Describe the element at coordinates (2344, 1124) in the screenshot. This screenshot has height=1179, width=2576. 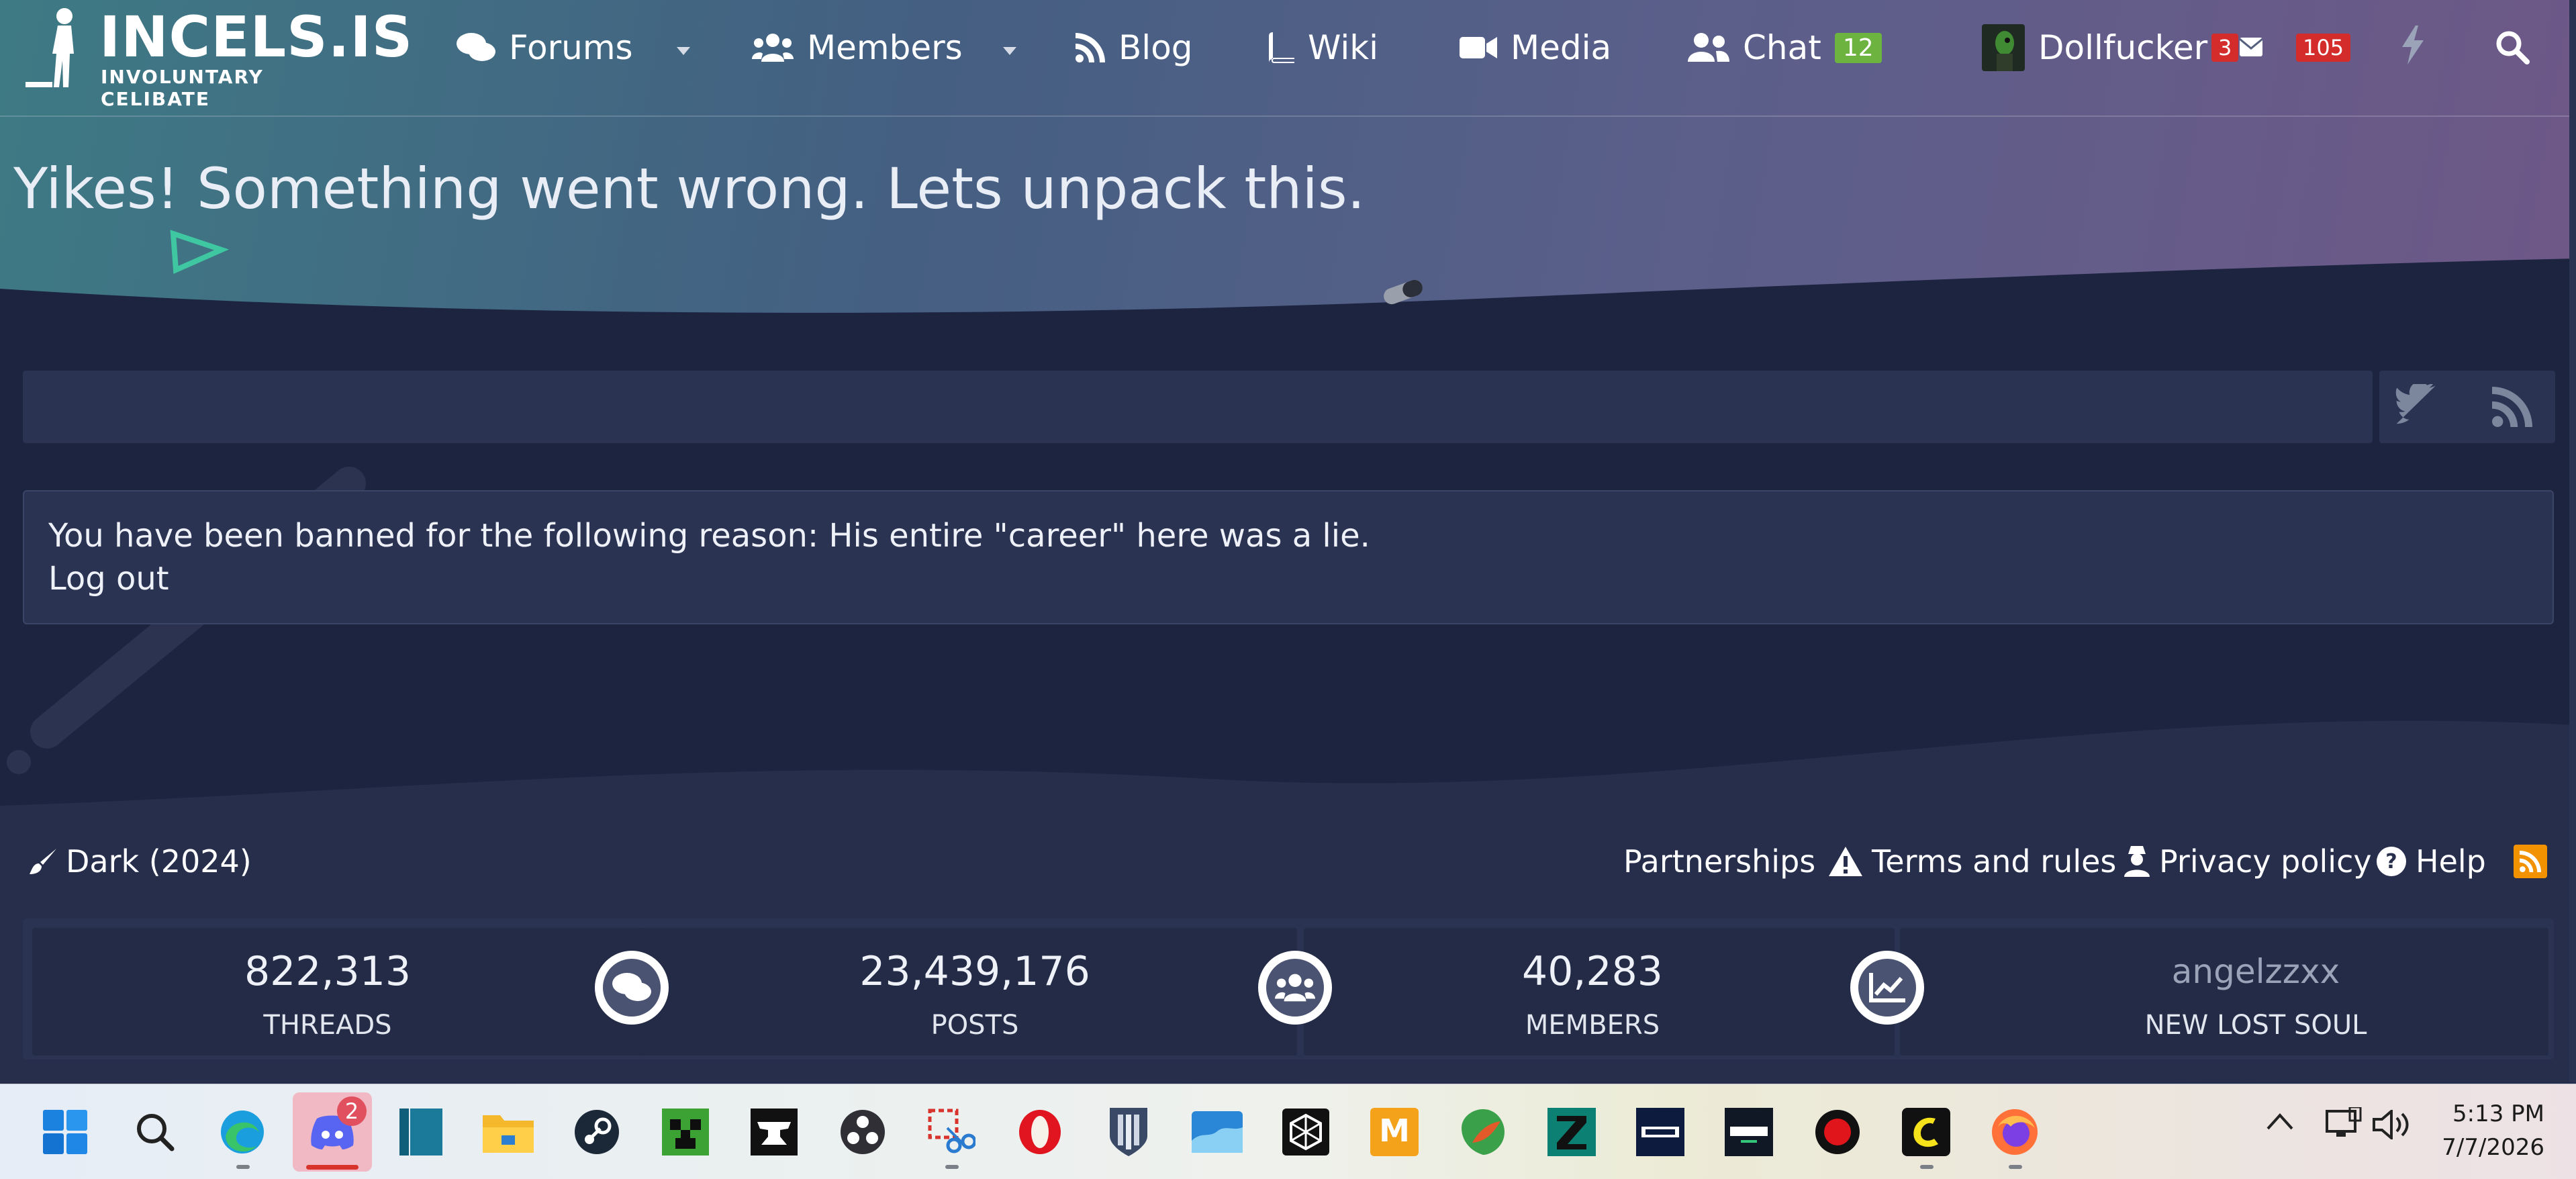
I see `network-status` at that location.